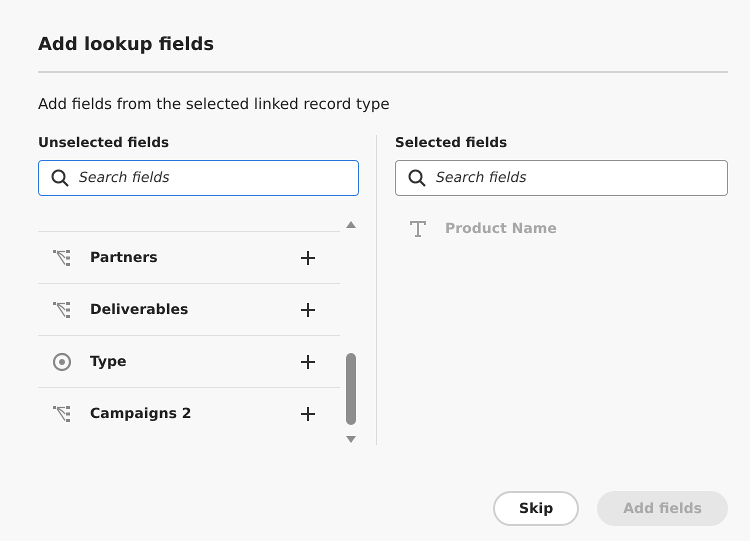  I want to click on field-label: Type, so click(109, 362).